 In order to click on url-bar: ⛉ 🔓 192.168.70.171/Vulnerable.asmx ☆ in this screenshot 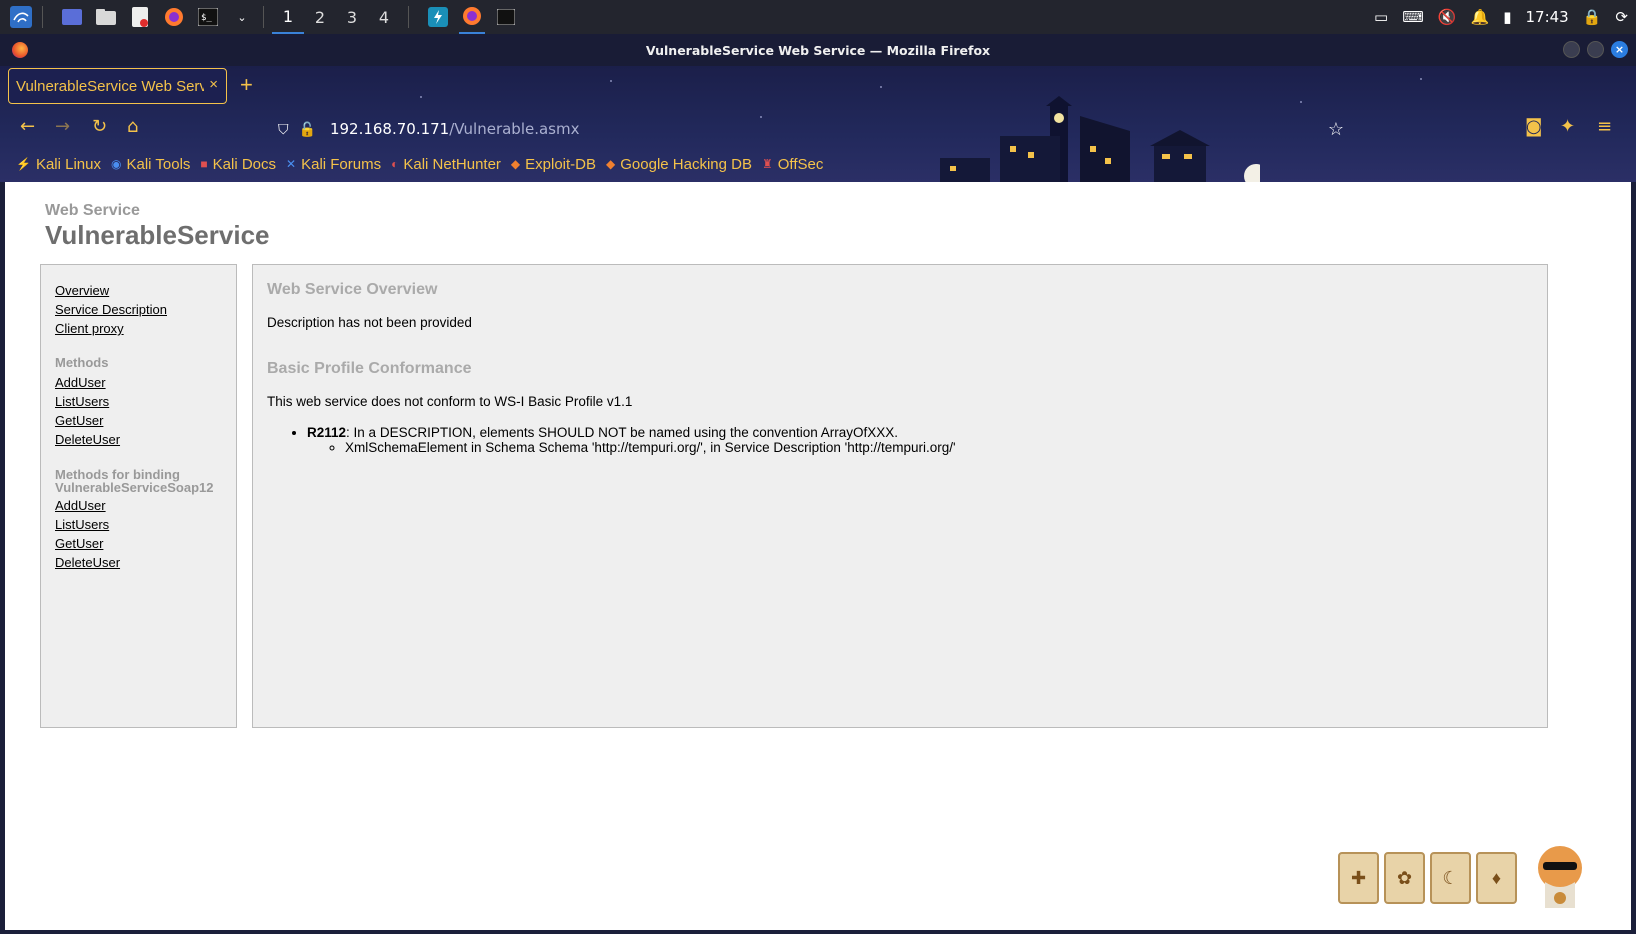, I will do `click(833, 129)`.